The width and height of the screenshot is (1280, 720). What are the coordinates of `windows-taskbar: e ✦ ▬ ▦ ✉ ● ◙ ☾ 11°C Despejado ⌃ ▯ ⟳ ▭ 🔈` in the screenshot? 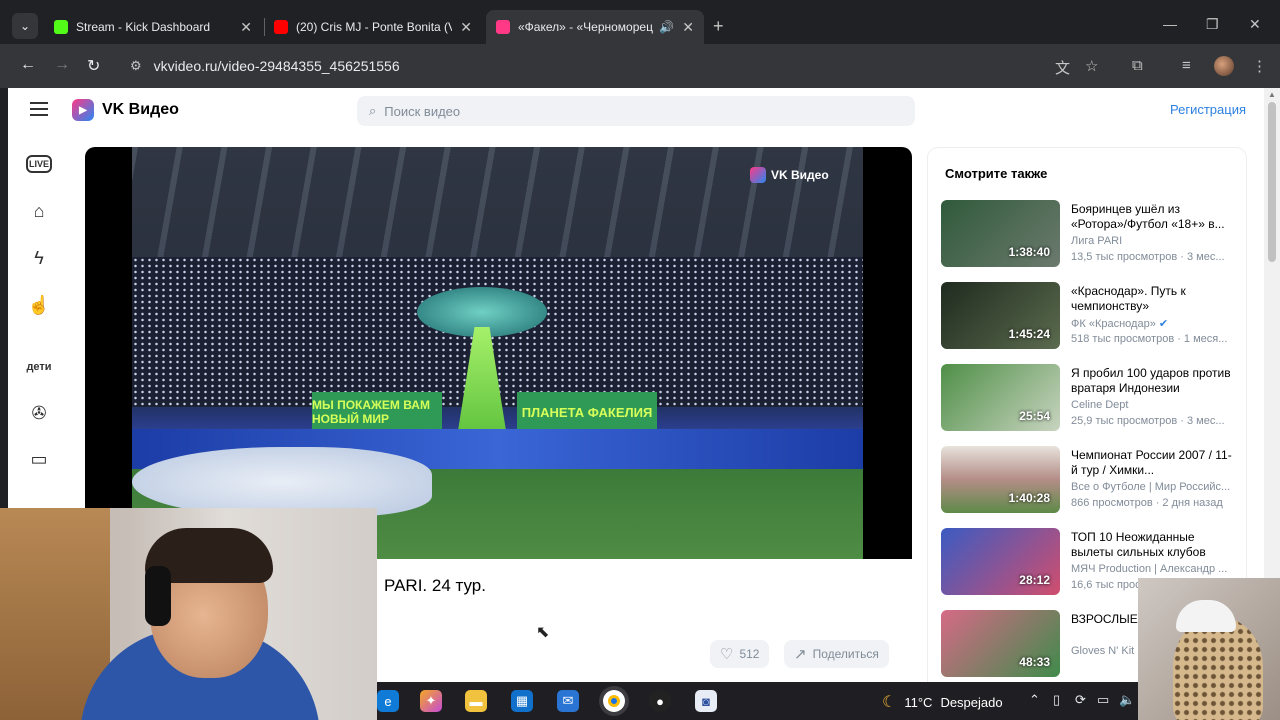 It's located at (757, 701).